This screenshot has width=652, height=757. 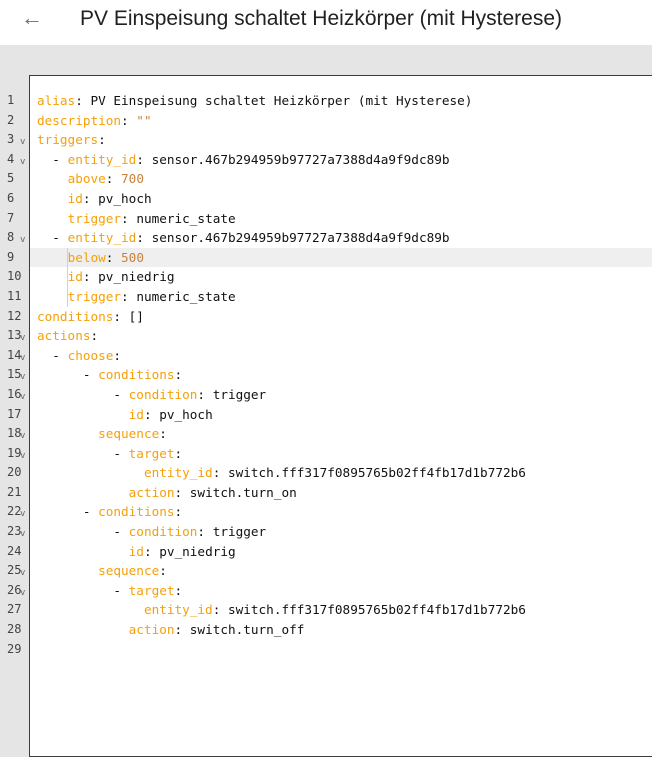 I want to click on line-number-text: 12, so click(x=14, y=315).